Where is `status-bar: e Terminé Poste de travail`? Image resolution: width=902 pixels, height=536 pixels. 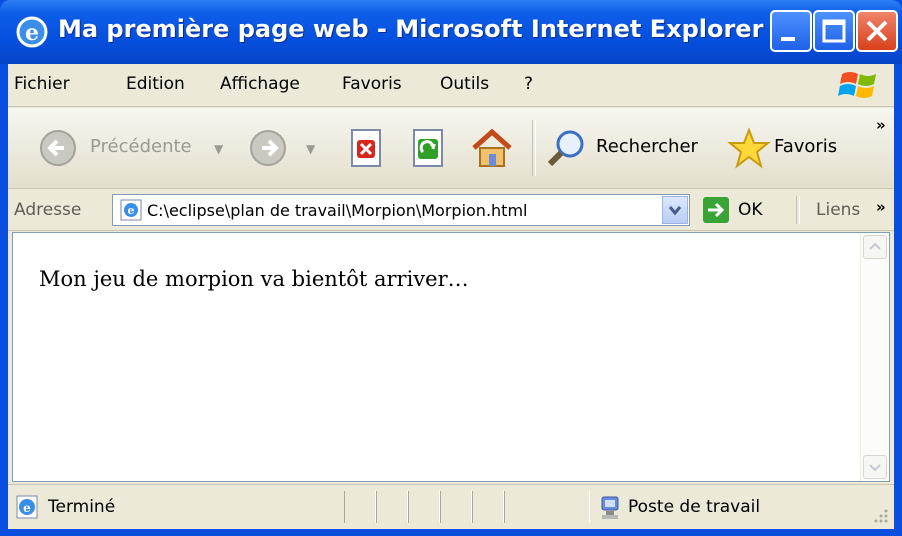 status-bar: e Terminé Poste de travail is located at coordinates (451, 506).